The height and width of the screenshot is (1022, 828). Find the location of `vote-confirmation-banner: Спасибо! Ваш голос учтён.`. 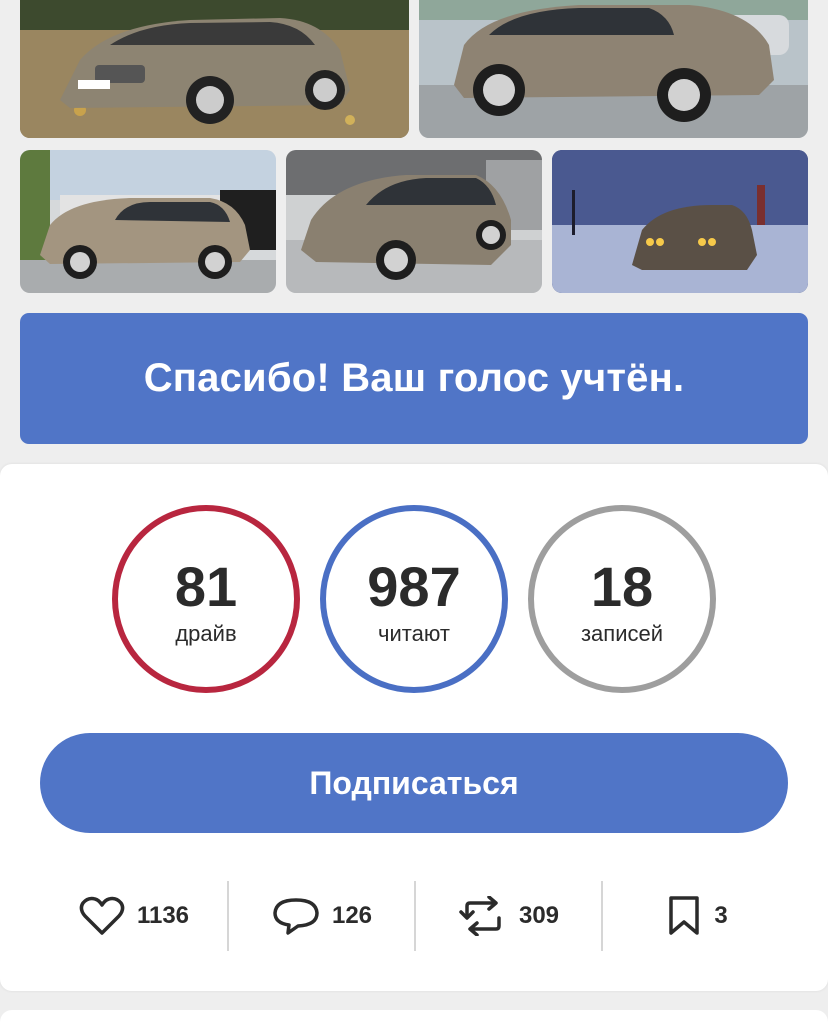

vote-confirmation-banner: Спасибо! Ваш голос учтён. is located at coordinates (414, 378).